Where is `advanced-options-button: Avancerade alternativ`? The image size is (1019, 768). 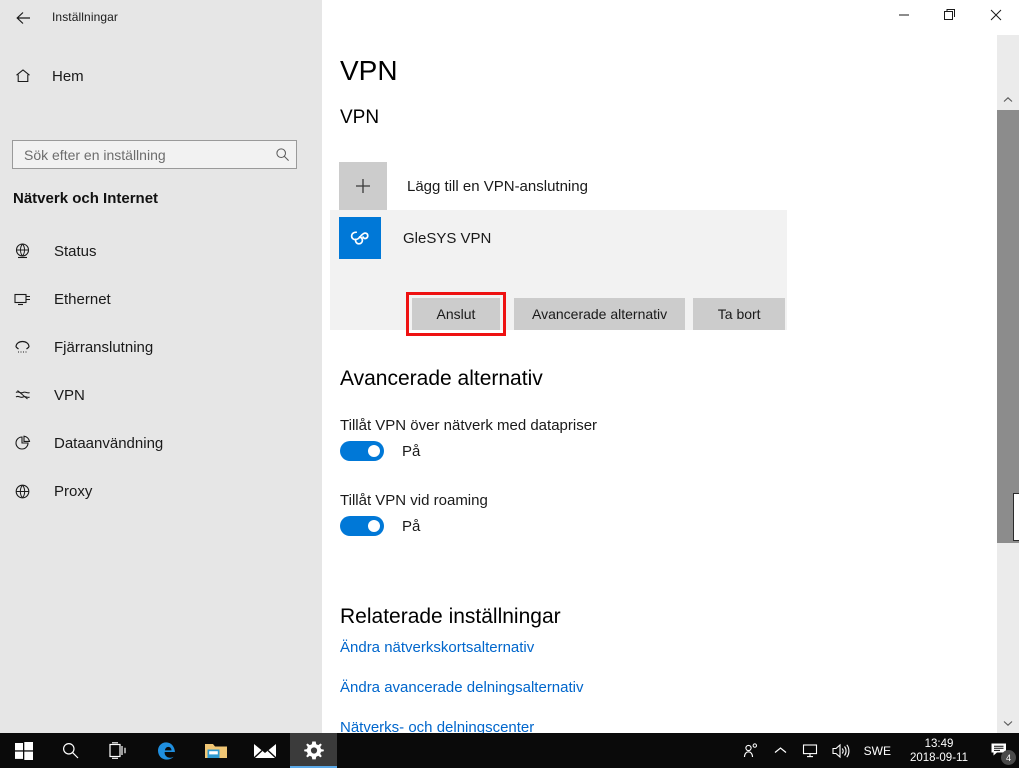
advanced-options-button: Avancerade alternativ is located at coordinates (600, 314).